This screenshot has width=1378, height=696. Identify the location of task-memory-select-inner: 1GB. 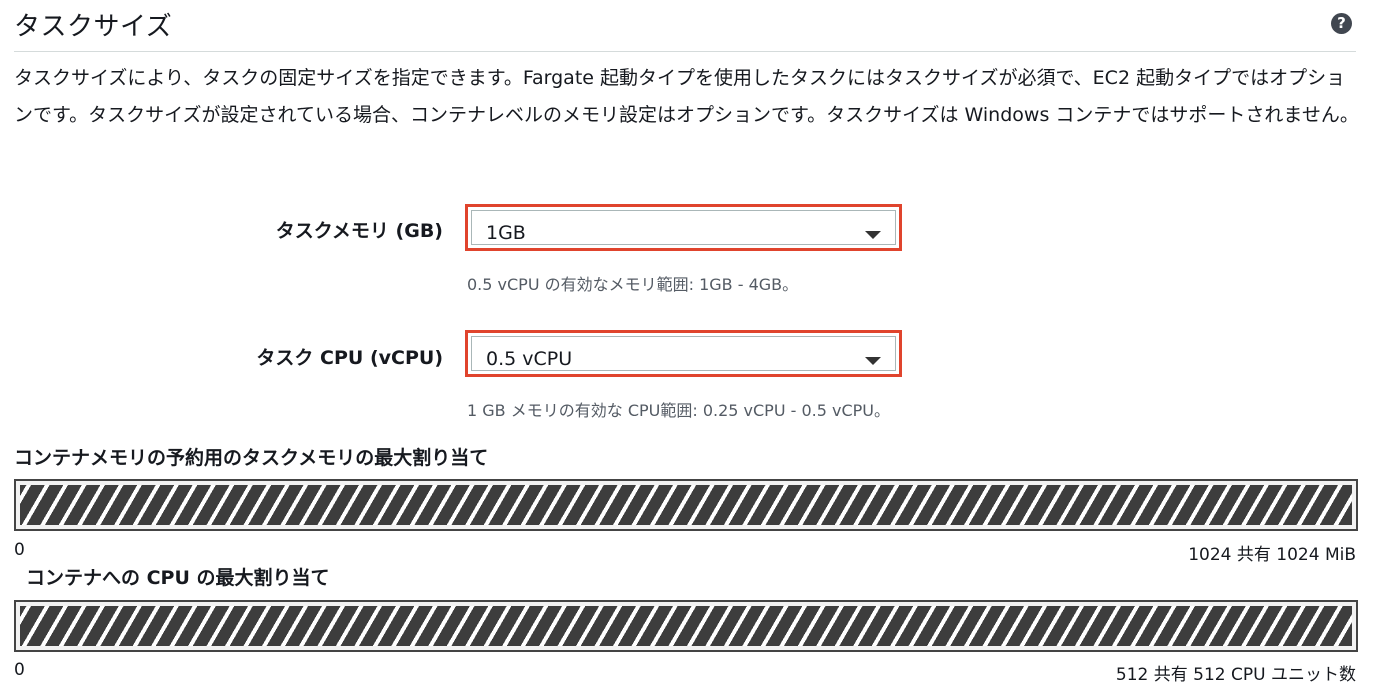
(683, 227).